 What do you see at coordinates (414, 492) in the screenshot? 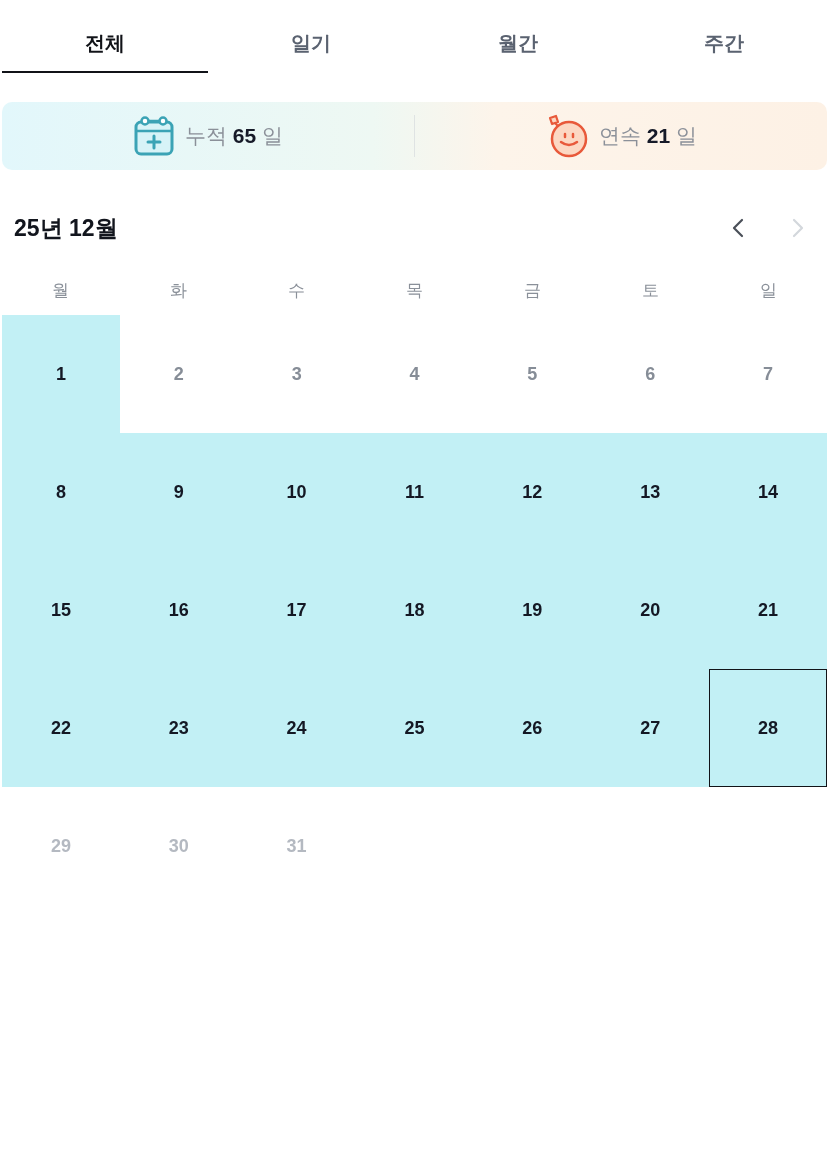
I see `calendar-day: 11` at bounding box center [414, 492].